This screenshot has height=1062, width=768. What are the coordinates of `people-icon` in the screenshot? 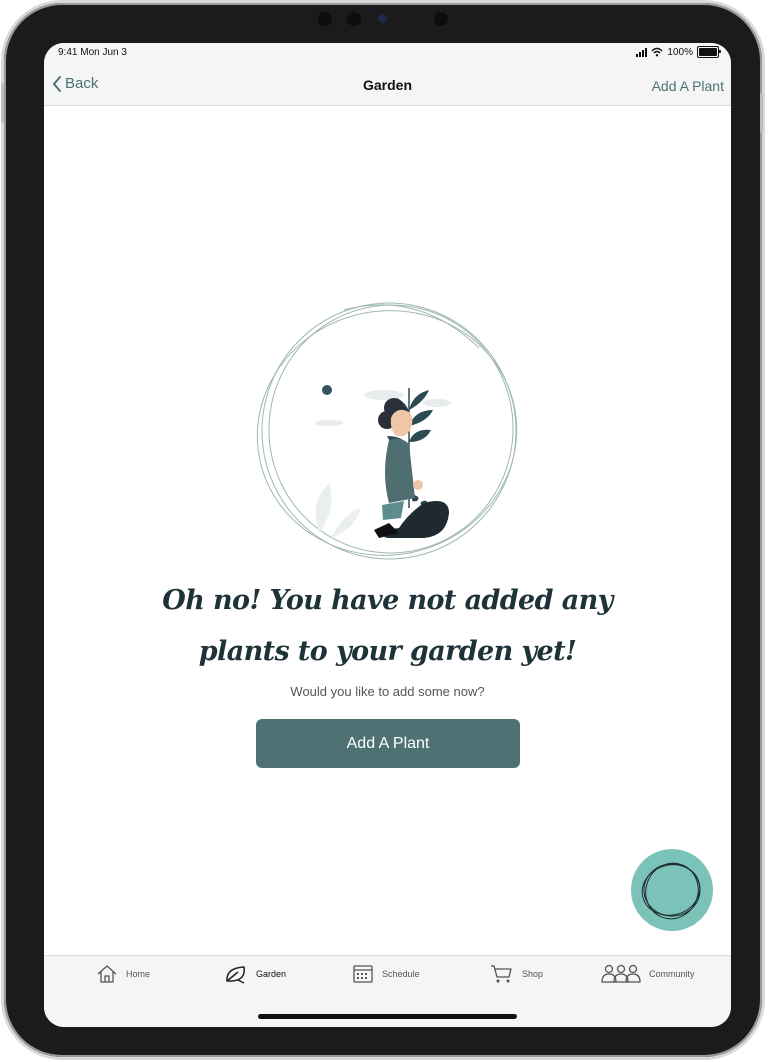 It's located at (621, 973).